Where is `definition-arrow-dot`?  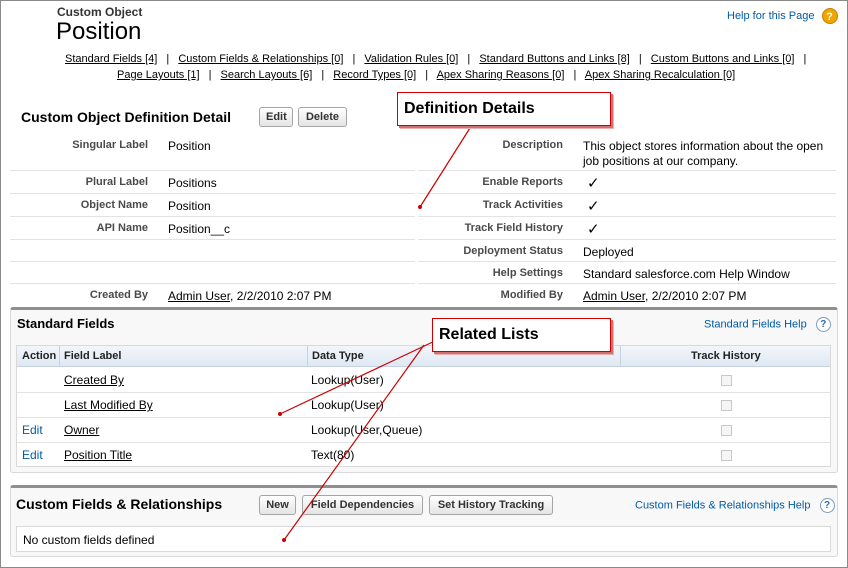
definition-arrow-dot is located at coordinates (420, 207).